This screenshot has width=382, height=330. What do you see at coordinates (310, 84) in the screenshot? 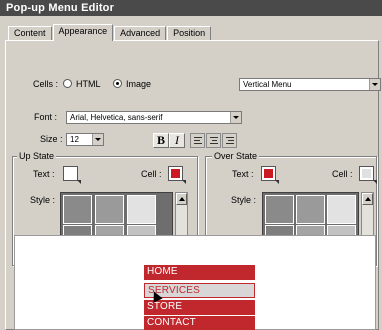
I see `orientation-select: Vertical Menu` at bounding box center [310, 84].